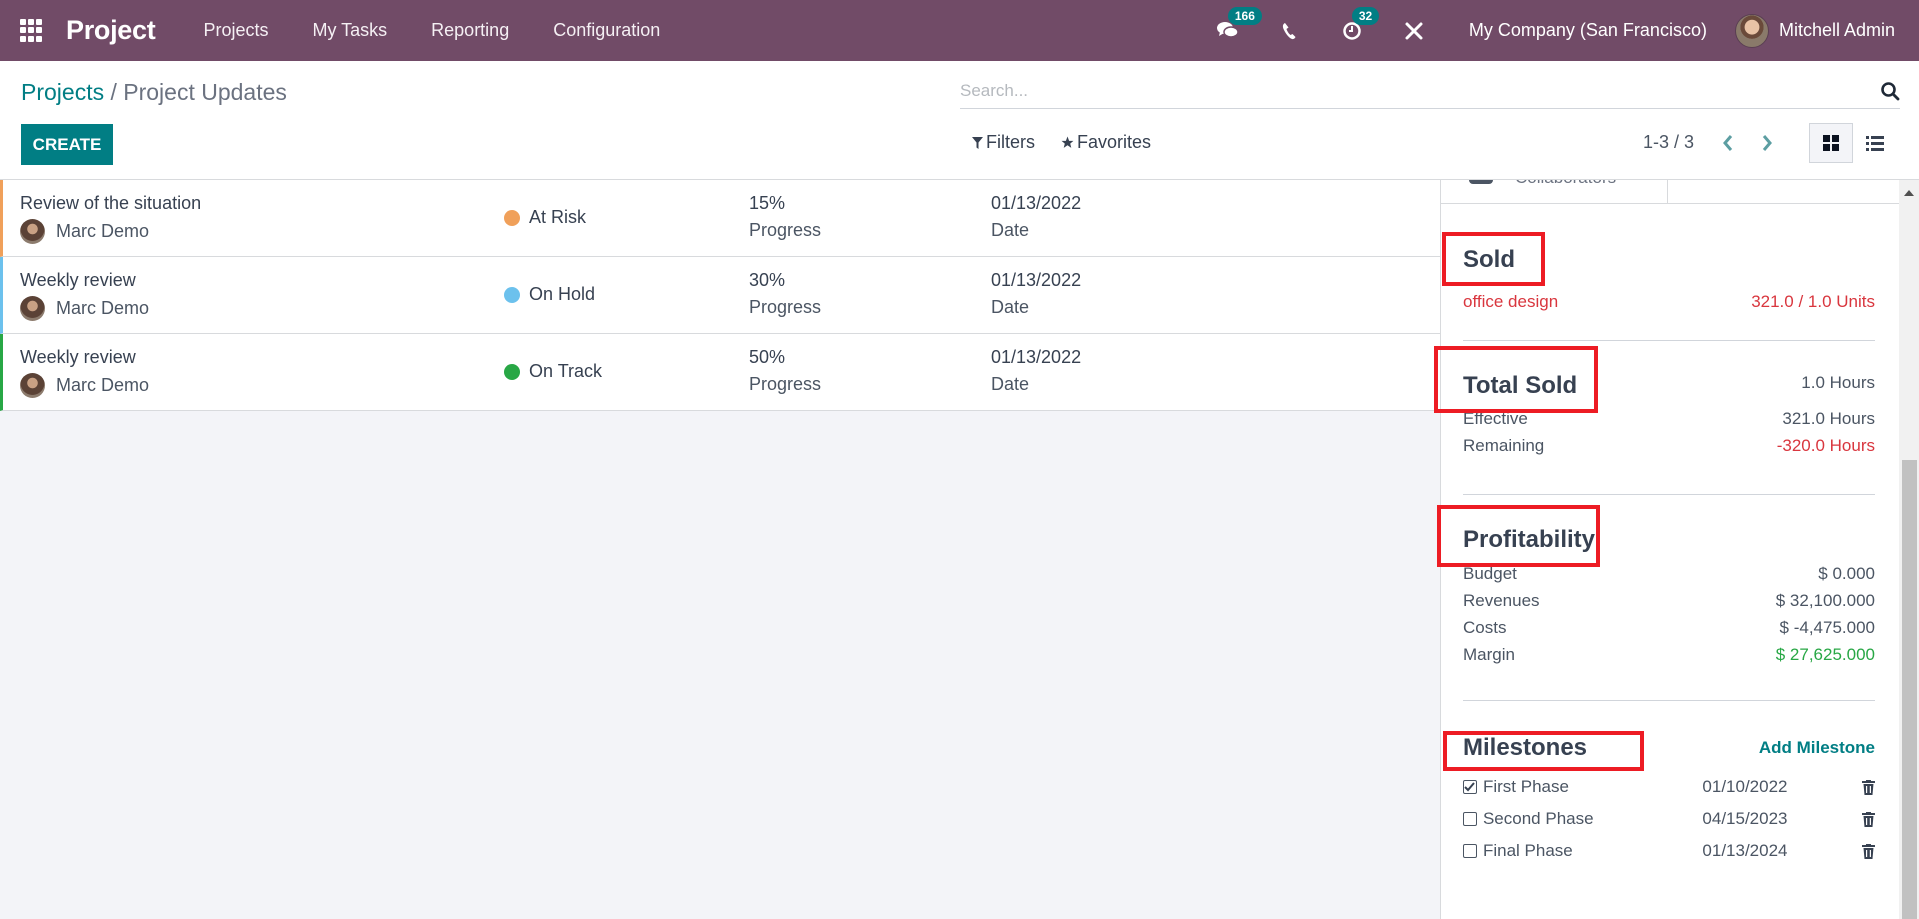 The image size is (1919, 919). What do you see at coordinates (1669, 418) in the screenshot?
I see `effective-row: Effective 321.0 Hours` at bounding box center [1669, 418].